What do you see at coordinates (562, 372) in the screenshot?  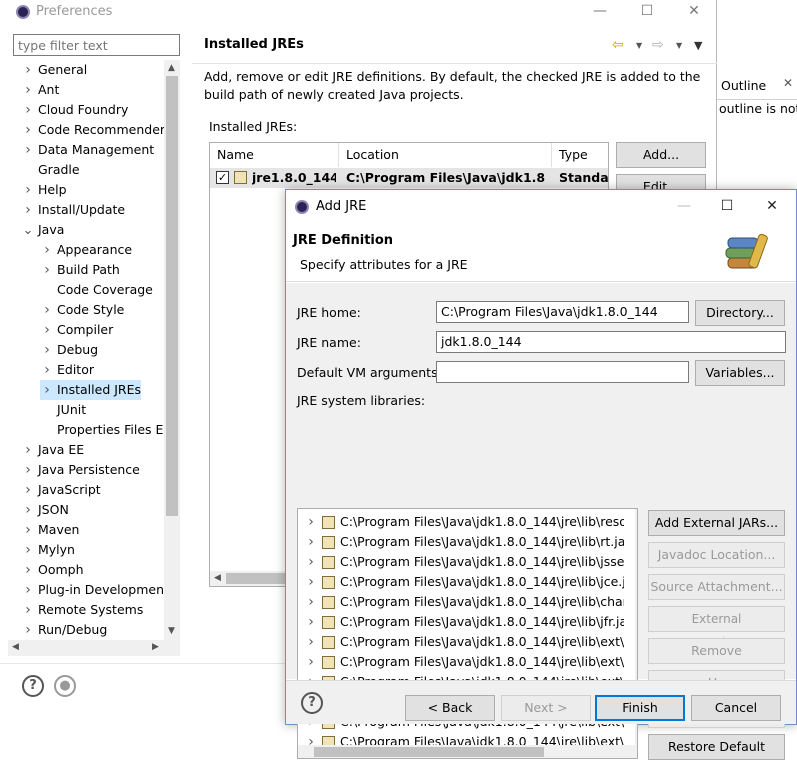 I see `vm-args-field` at bounding box center [562, 372].